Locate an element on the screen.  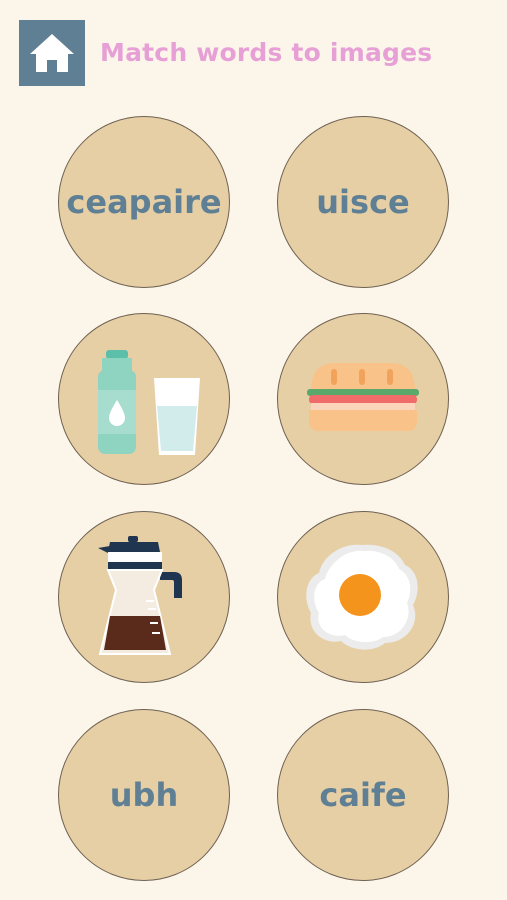
image-card-sandwich is located at coordinates (363, 399).